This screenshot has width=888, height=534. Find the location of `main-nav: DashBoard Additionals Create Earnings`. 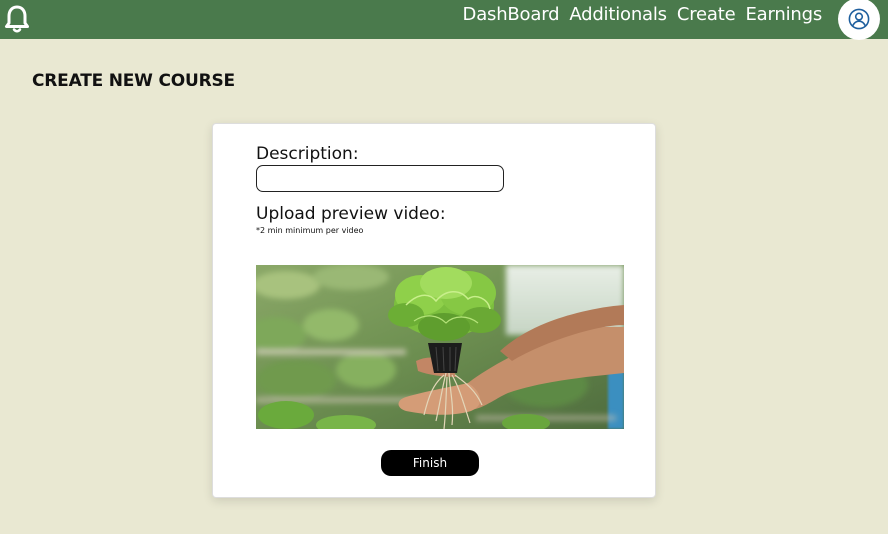

main-nav: DashBoard Additionals Create Earnings is located at coordinates (643, 15).